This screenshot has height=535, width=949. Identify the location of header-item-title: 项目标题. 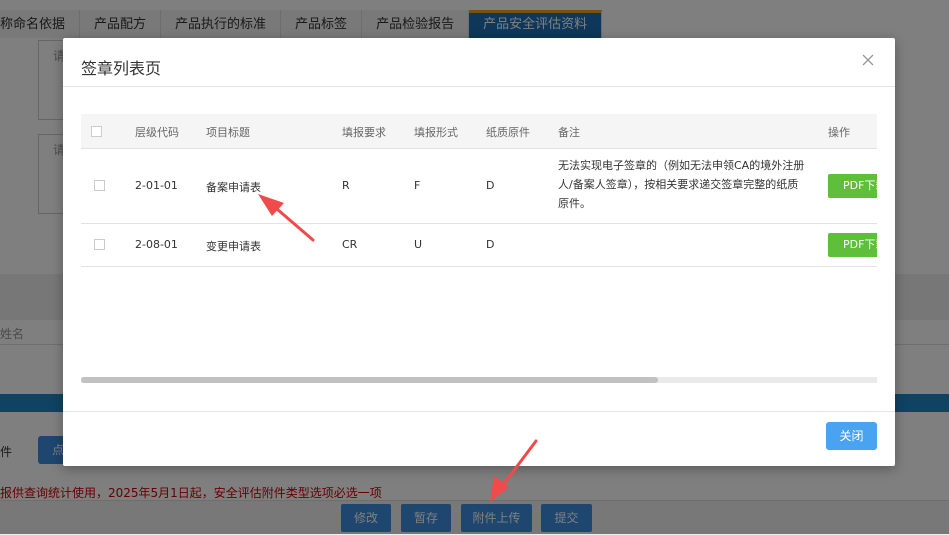
(228, 132).